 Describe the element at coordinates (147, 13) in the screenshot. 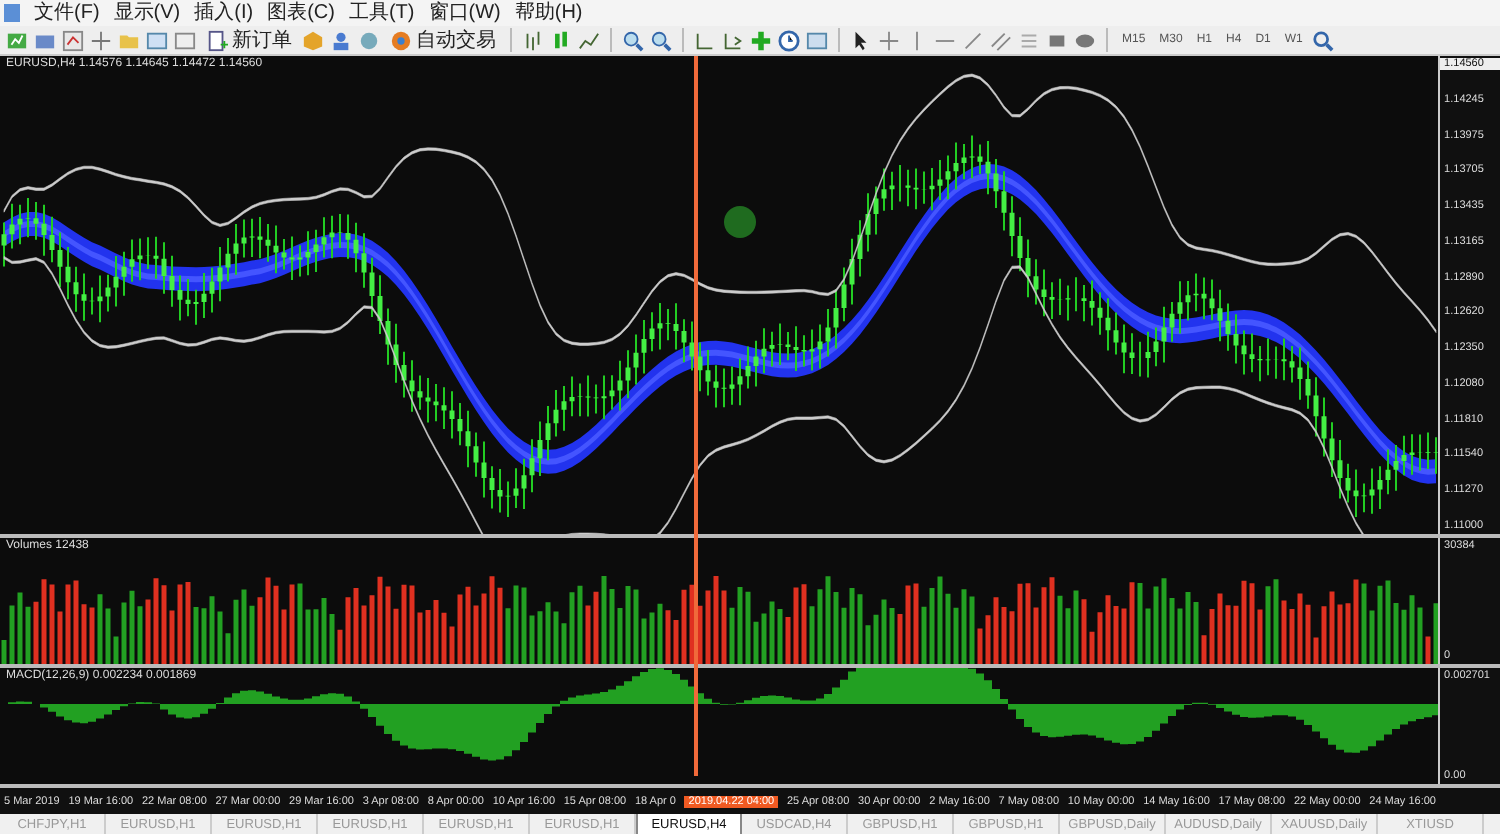

I see `menu-item: 显示(V)` at that location.